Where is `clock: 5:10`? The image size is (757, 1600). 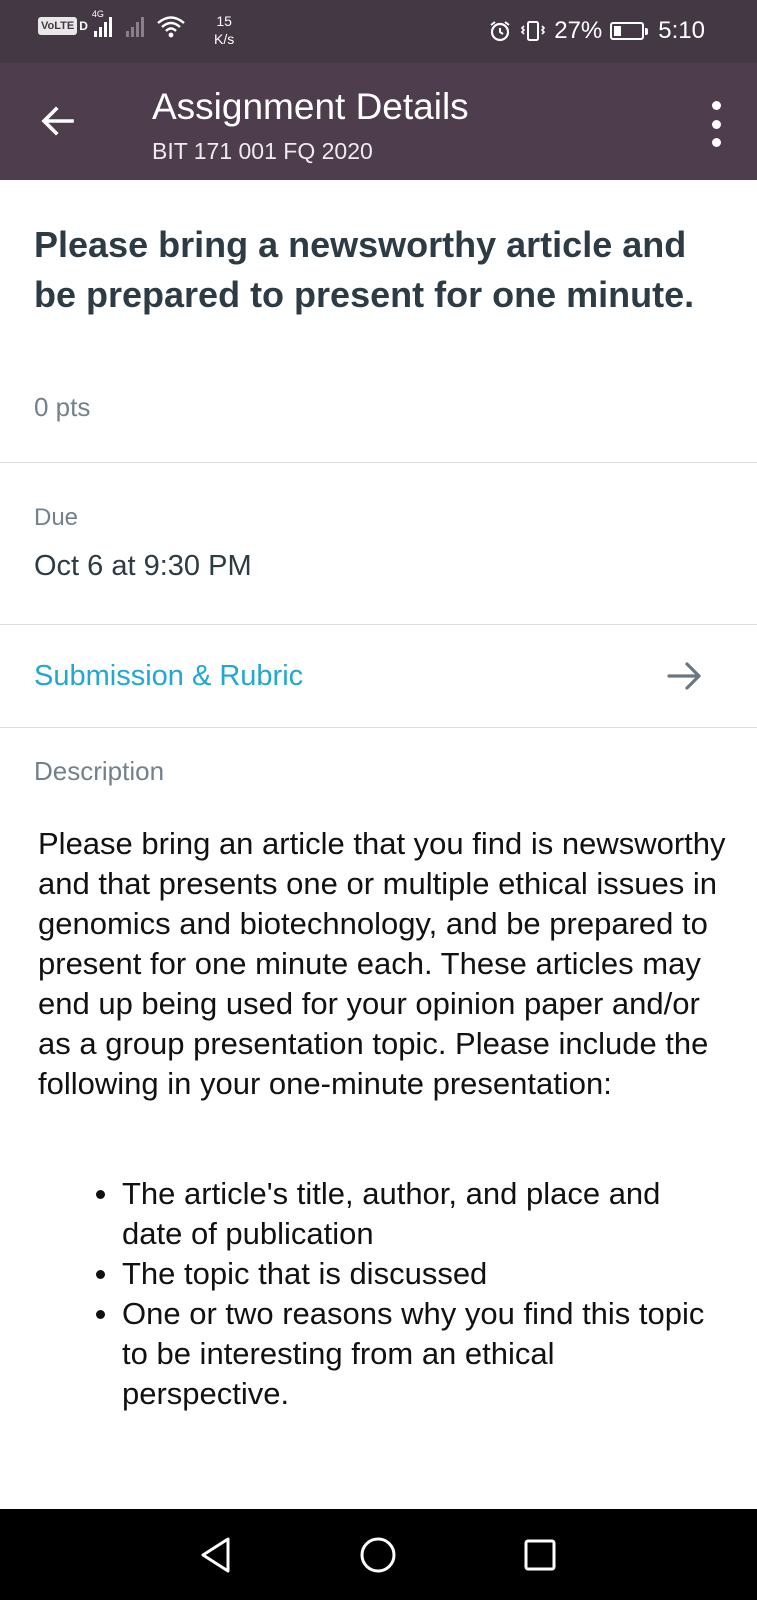 clock: 5:10 is located at coordinates (681, 30).